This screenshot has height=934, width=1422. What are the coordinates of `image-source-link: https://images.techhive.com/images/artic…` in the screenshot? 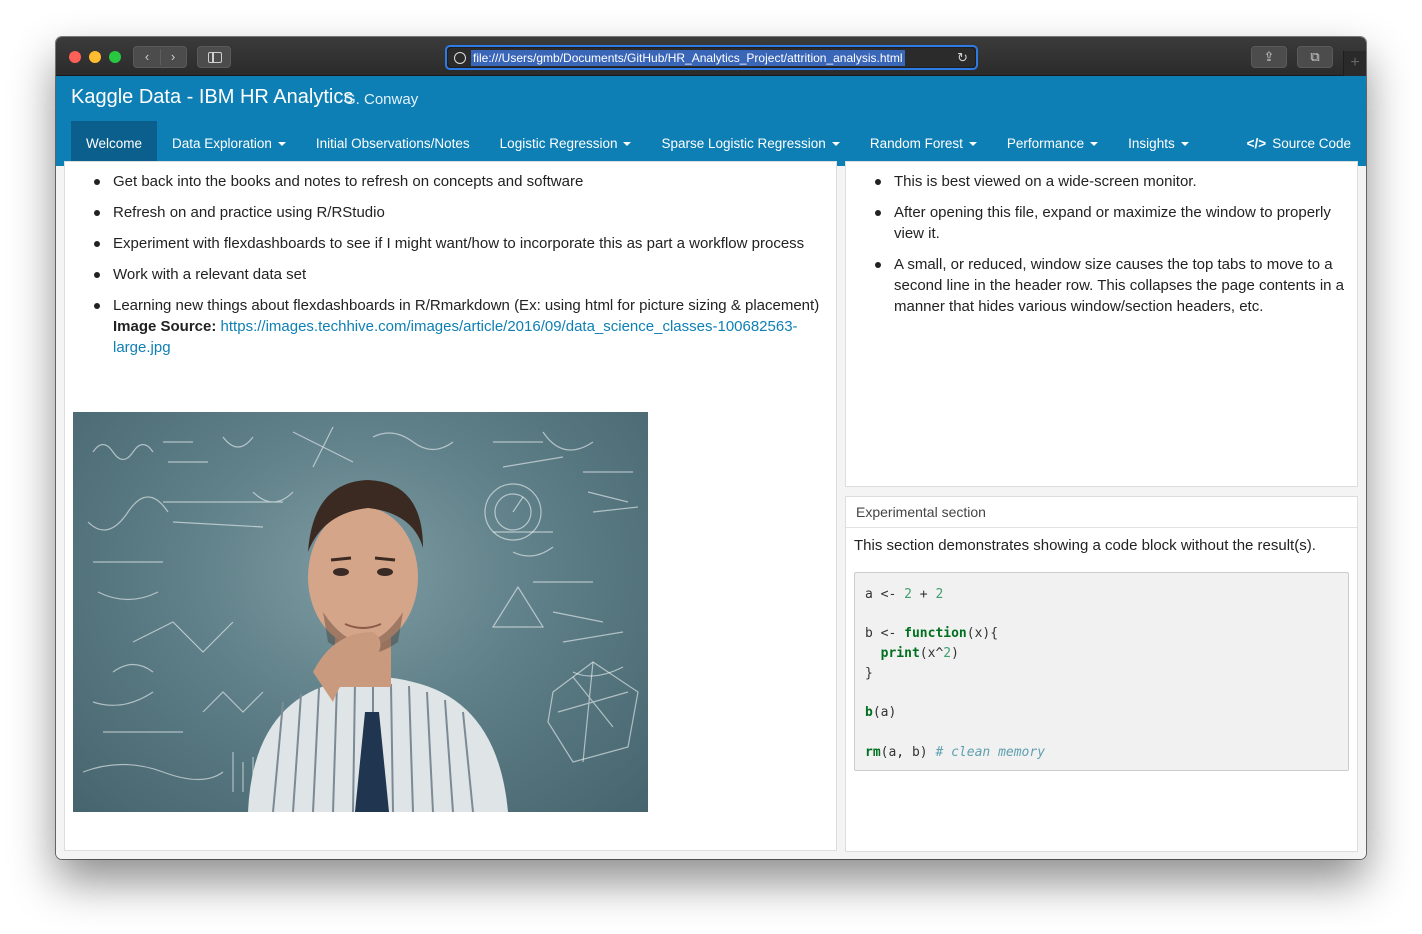 It's located at (455, 337).